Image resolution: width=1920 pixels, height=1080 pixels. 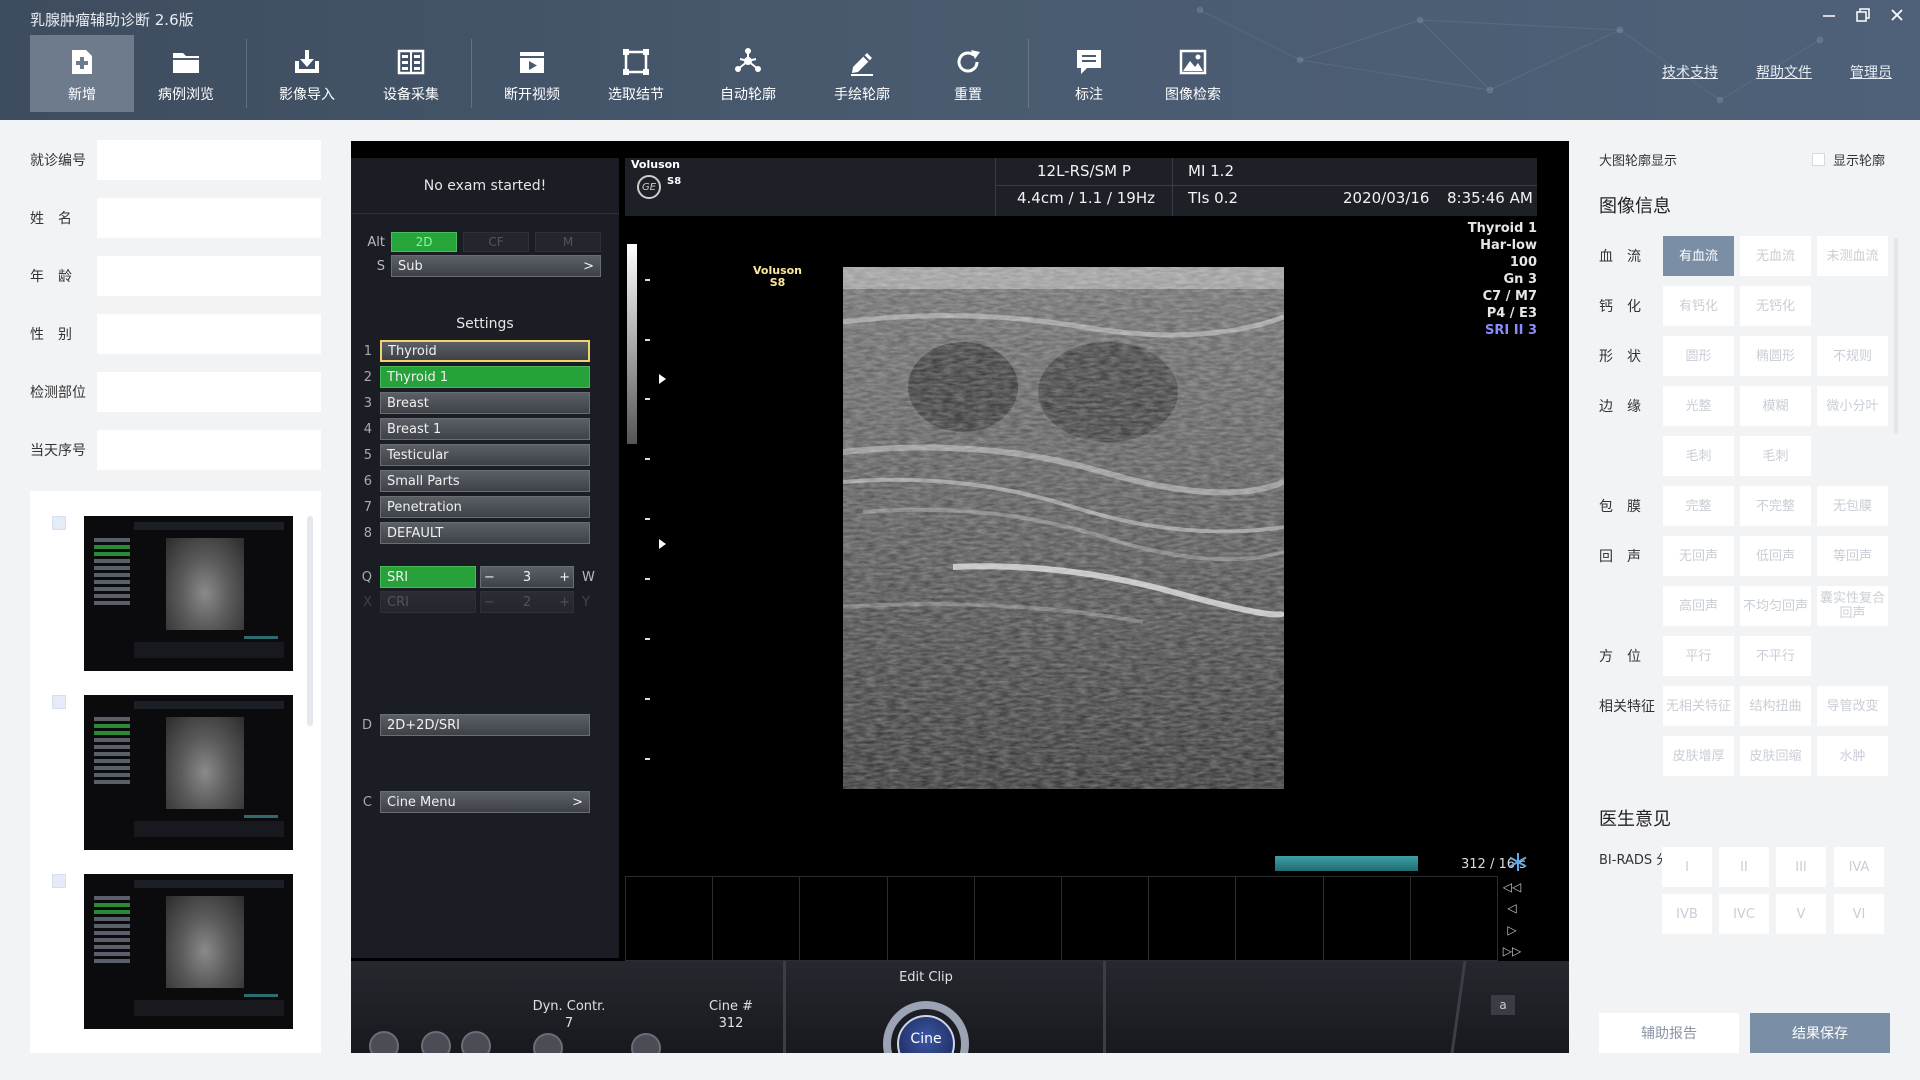 What do you see at coordinates (1698, 506) in the screenshot?
I see `option-capsule-complete: 完整` at bounding box center [1698, 506].